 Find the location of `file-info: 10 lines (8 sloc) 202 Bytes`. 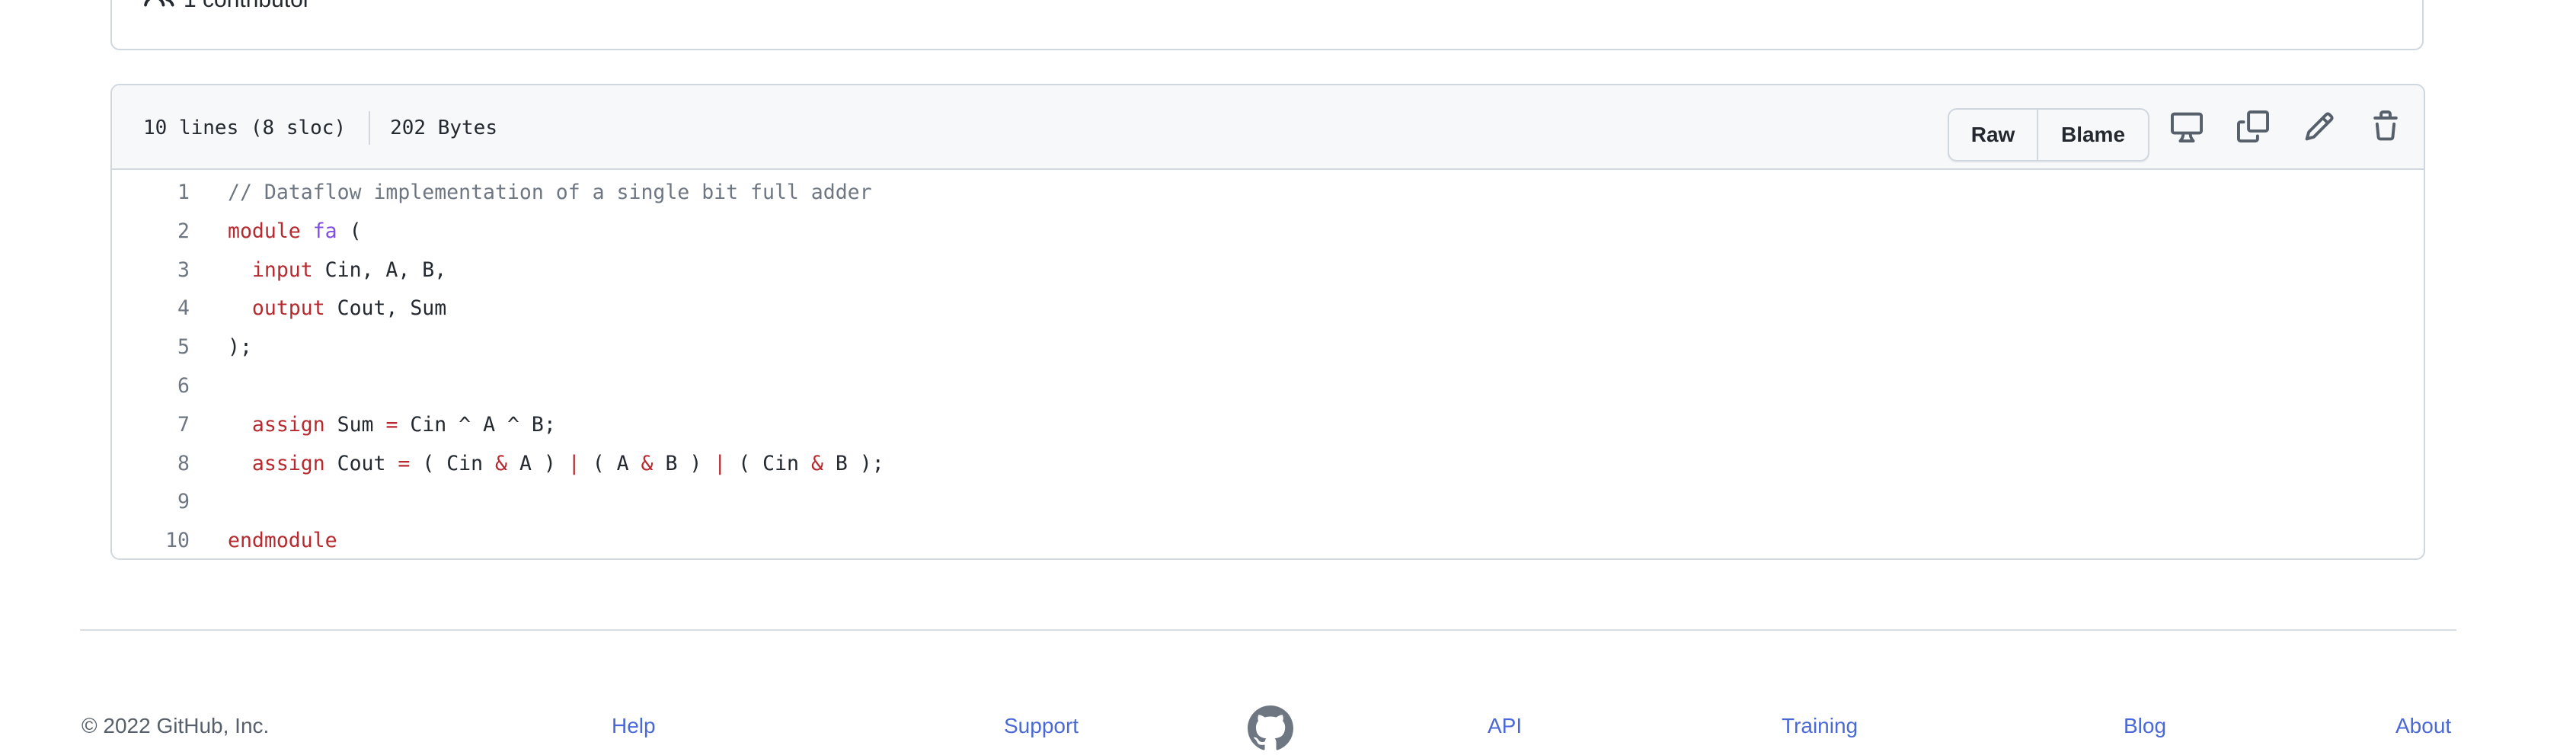

file-info: 10 lines (8 sloc) 202 Bytes is located at coordinates (320, 127).